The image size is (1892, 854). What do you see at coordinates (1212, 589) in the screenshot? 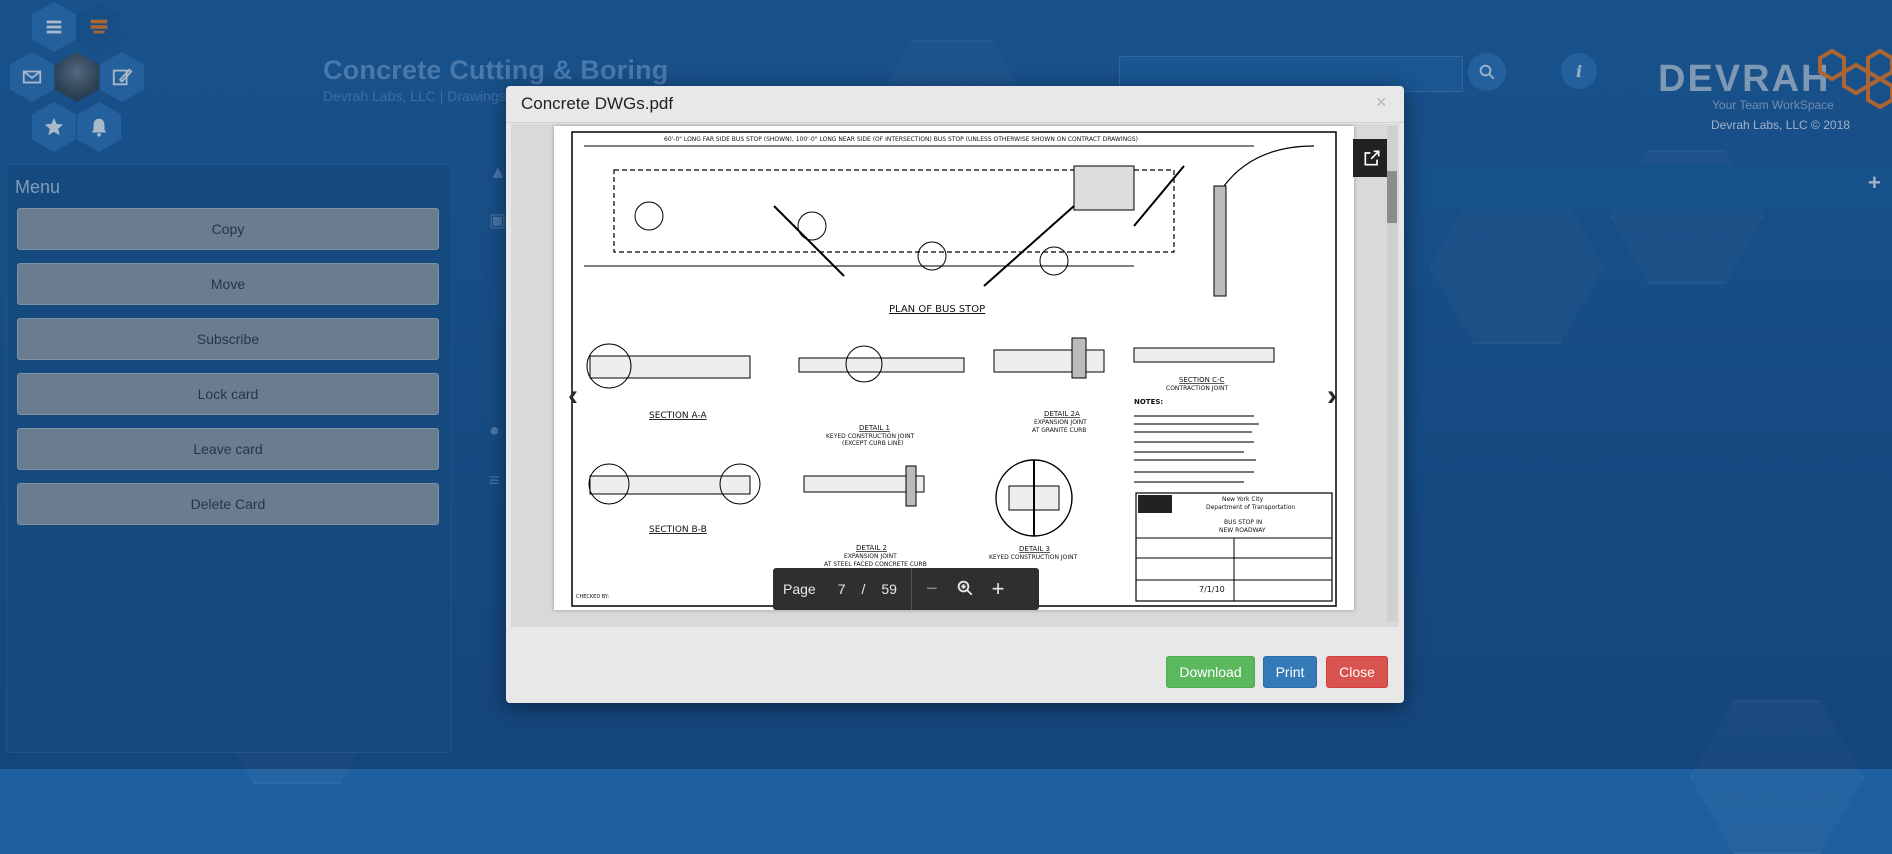
I see `drawing-date: 7/1/10` at bounding box center [1212, 589].